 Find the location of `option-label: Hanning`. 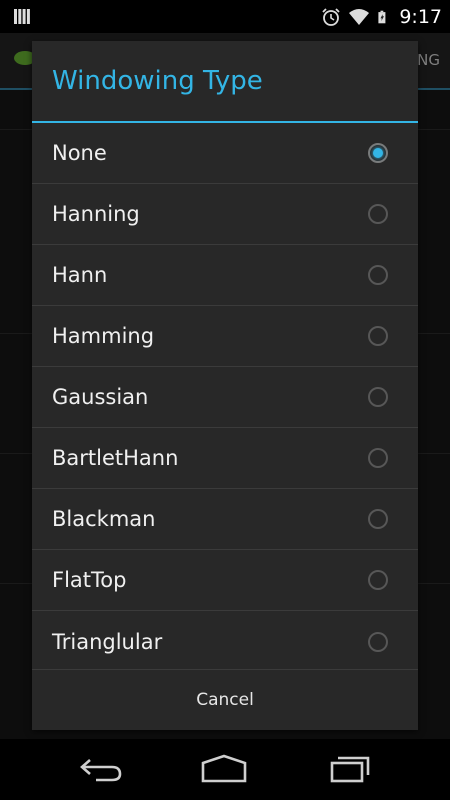

option-label: Hanning is located at coordinates (96, 214).